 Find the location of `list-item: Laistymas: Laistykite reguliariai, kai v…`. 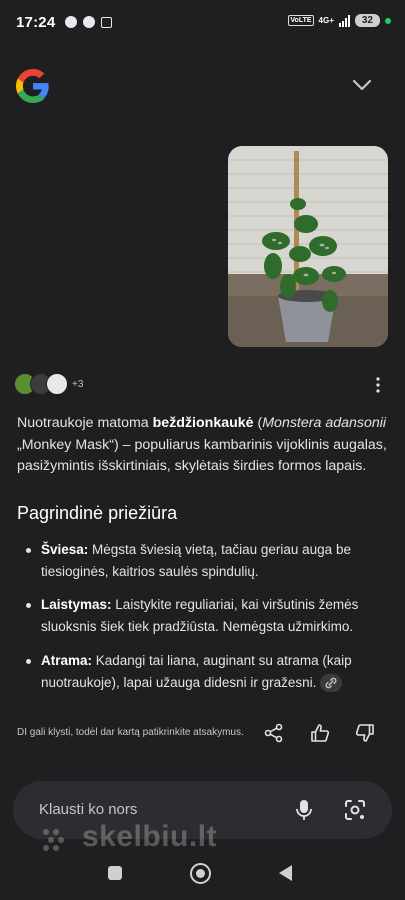

list-item: Laistymas: Laistykite reguliariai, kai v… is located at coordinates (204, 616).